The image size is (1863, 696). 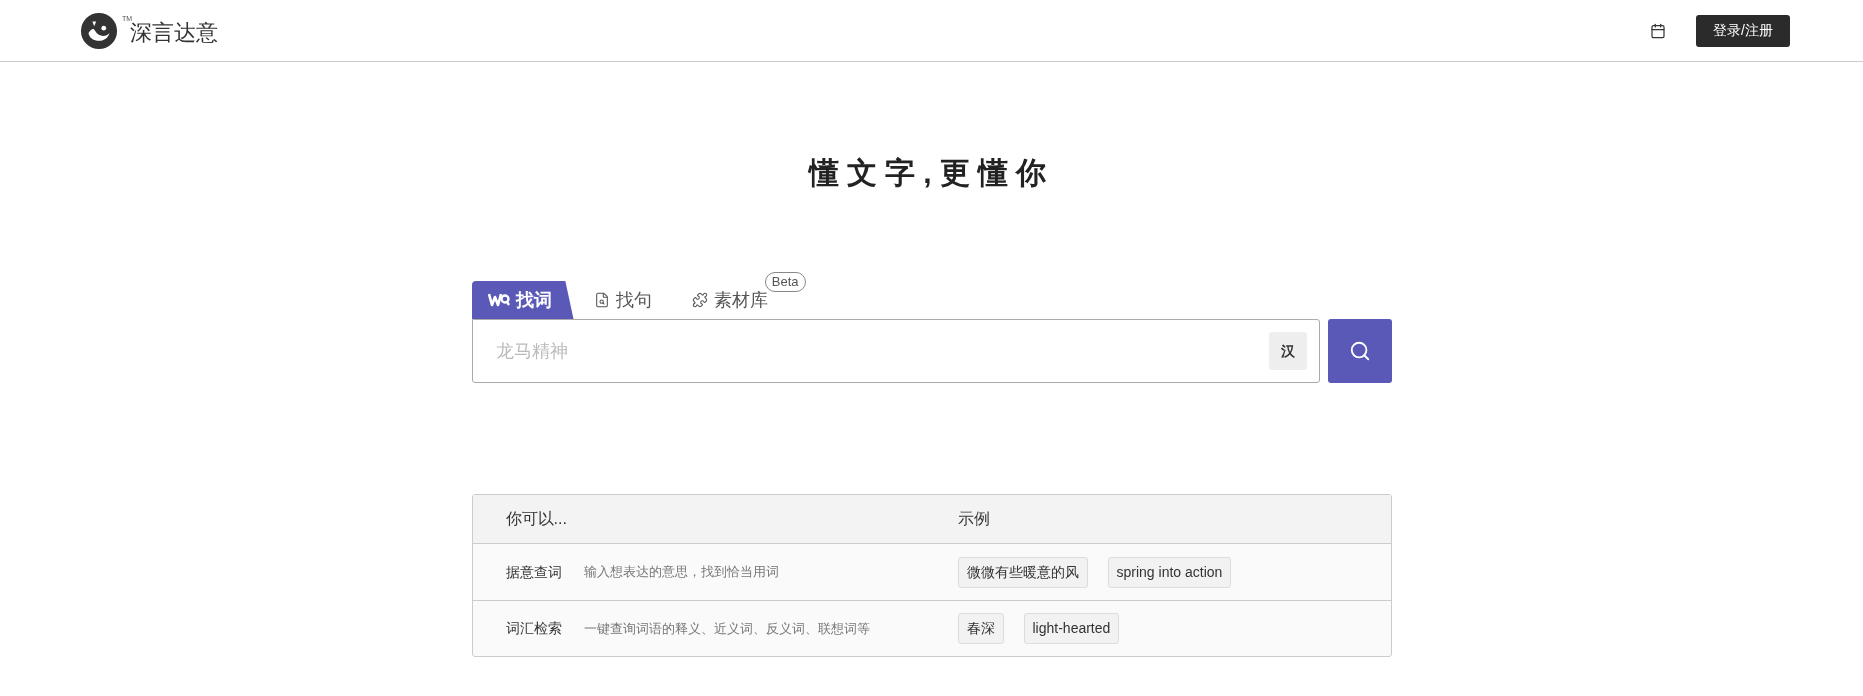 I want to click on beta-badge: Beta, so click(x=785, y=282).